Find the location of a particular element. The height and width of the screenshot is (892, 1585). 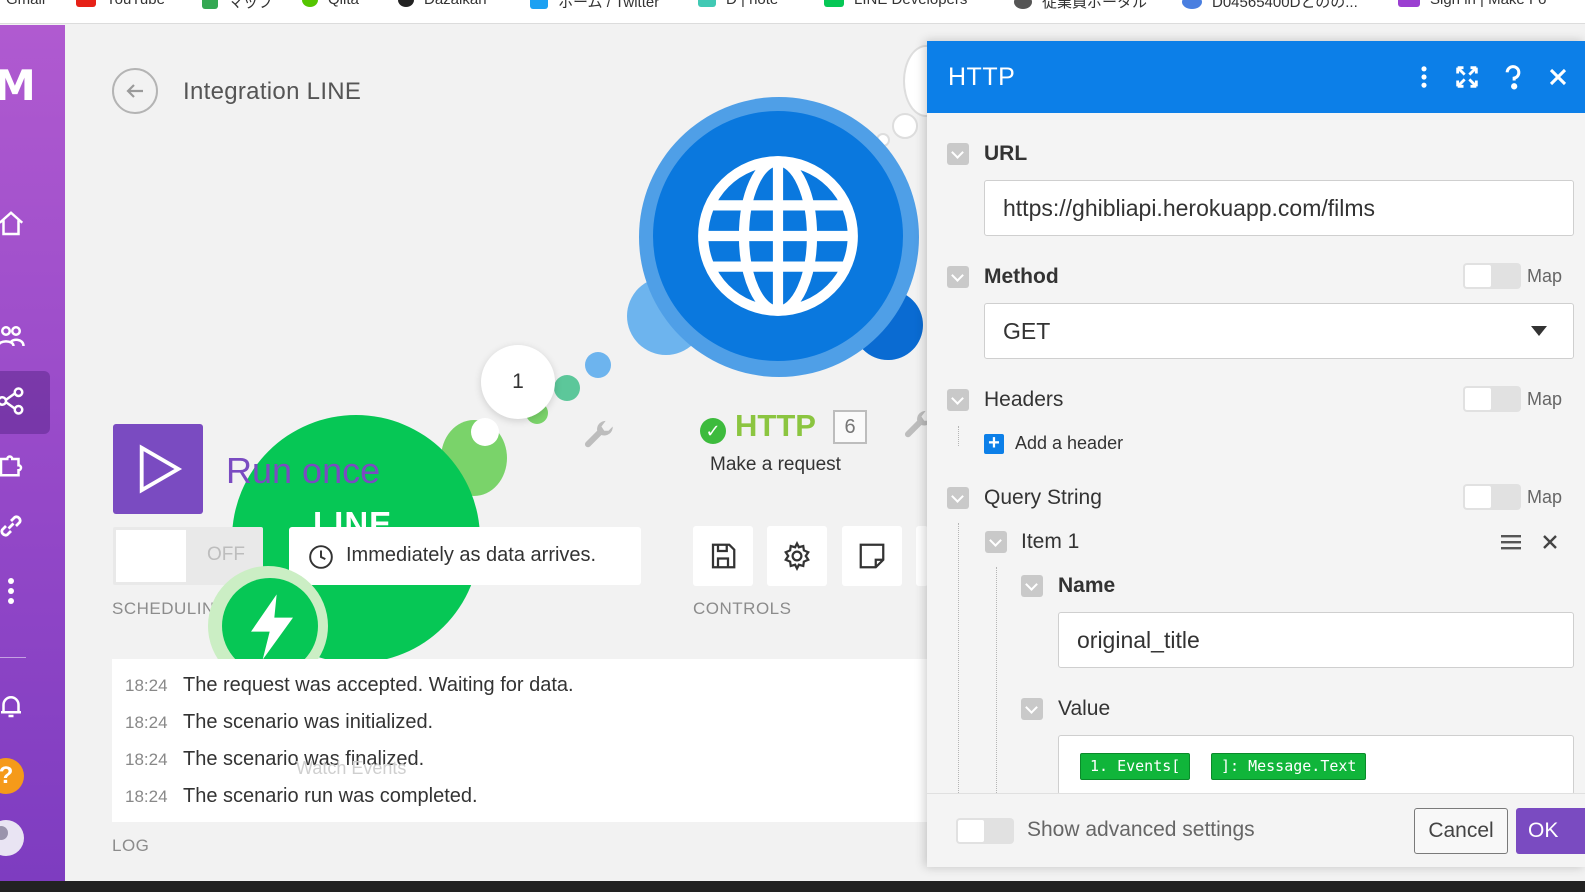

bookmark-qiita: Qiita is located at coordinates (330, 4).